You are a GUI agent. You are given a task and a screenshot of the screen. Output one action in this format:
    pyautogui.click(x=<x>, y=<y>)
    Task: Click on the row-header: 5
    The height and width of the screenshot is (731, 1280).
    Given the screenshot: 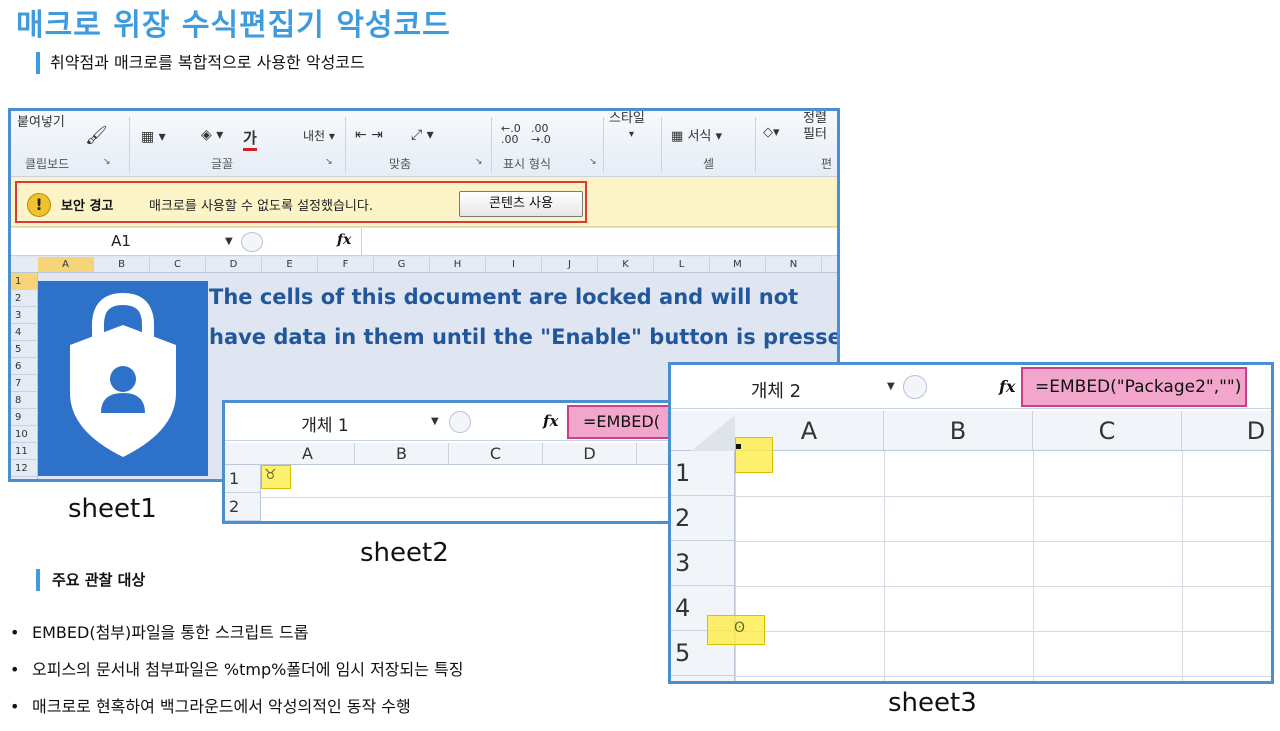 What is the action you would take?
    pyautogui.click(x=24, y=349)
    